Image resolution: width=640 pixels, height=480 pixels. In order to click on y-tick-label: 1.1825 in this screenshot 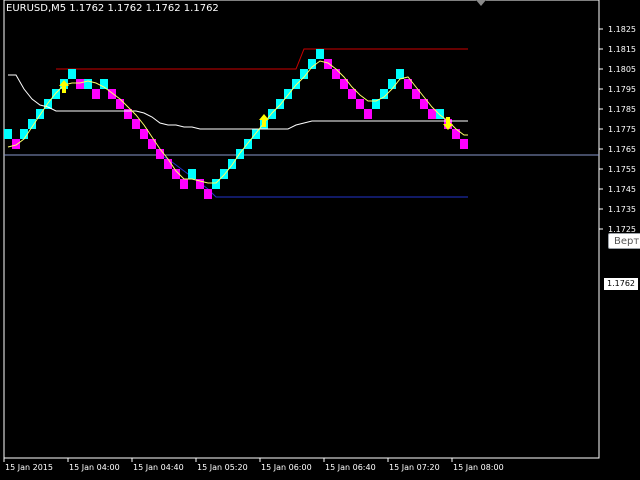, I will do `click(622, 29)`.